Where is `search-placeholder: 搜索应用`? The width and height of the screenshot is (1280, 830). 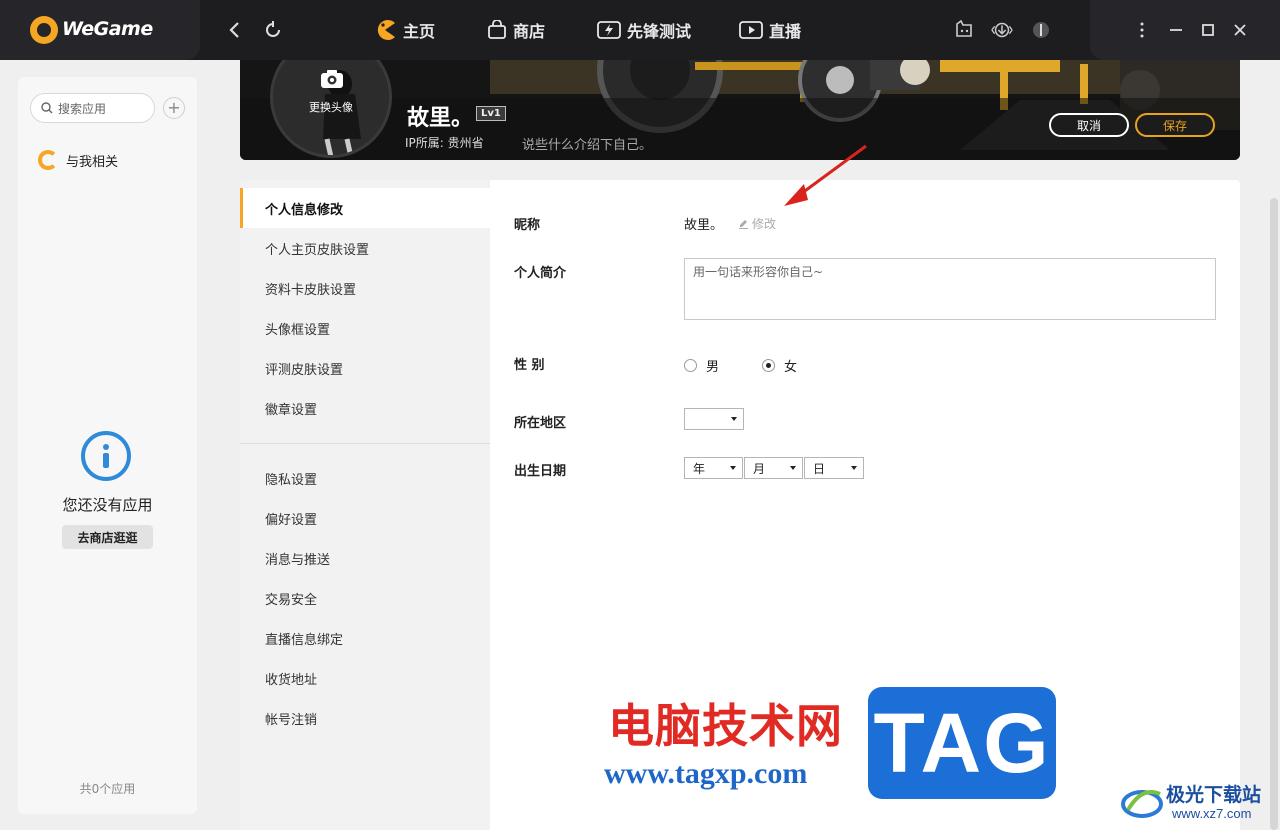
search-placeholder: 搜索应用 is located at coordinates (82, 108).